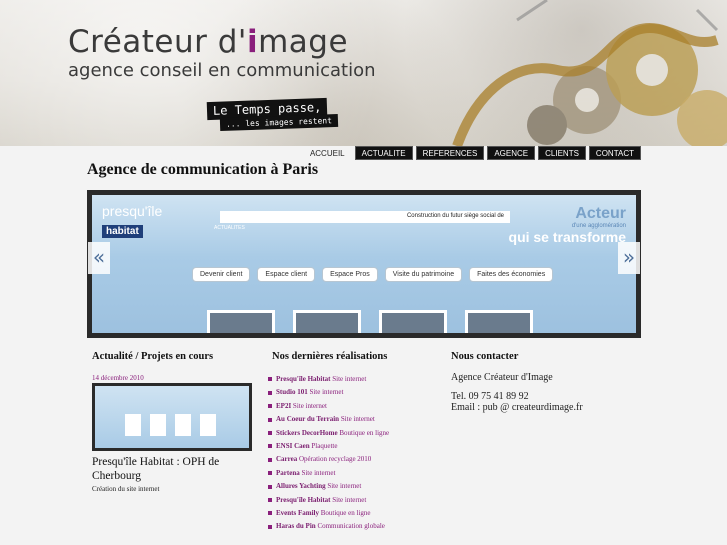 The width and height of the screenshot is (727, 545). What do you see at coordinates (502, 377) in the screenshot?
I see `contact-agency: Agence Créateur d'Image` at bounding box center [502, 377].